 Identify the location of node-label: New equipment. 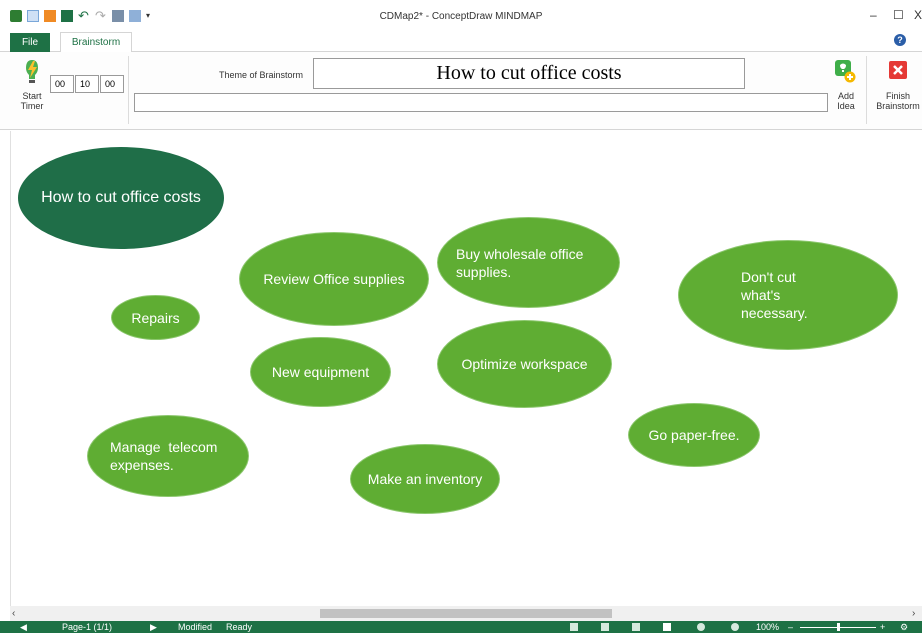
(320, 372).